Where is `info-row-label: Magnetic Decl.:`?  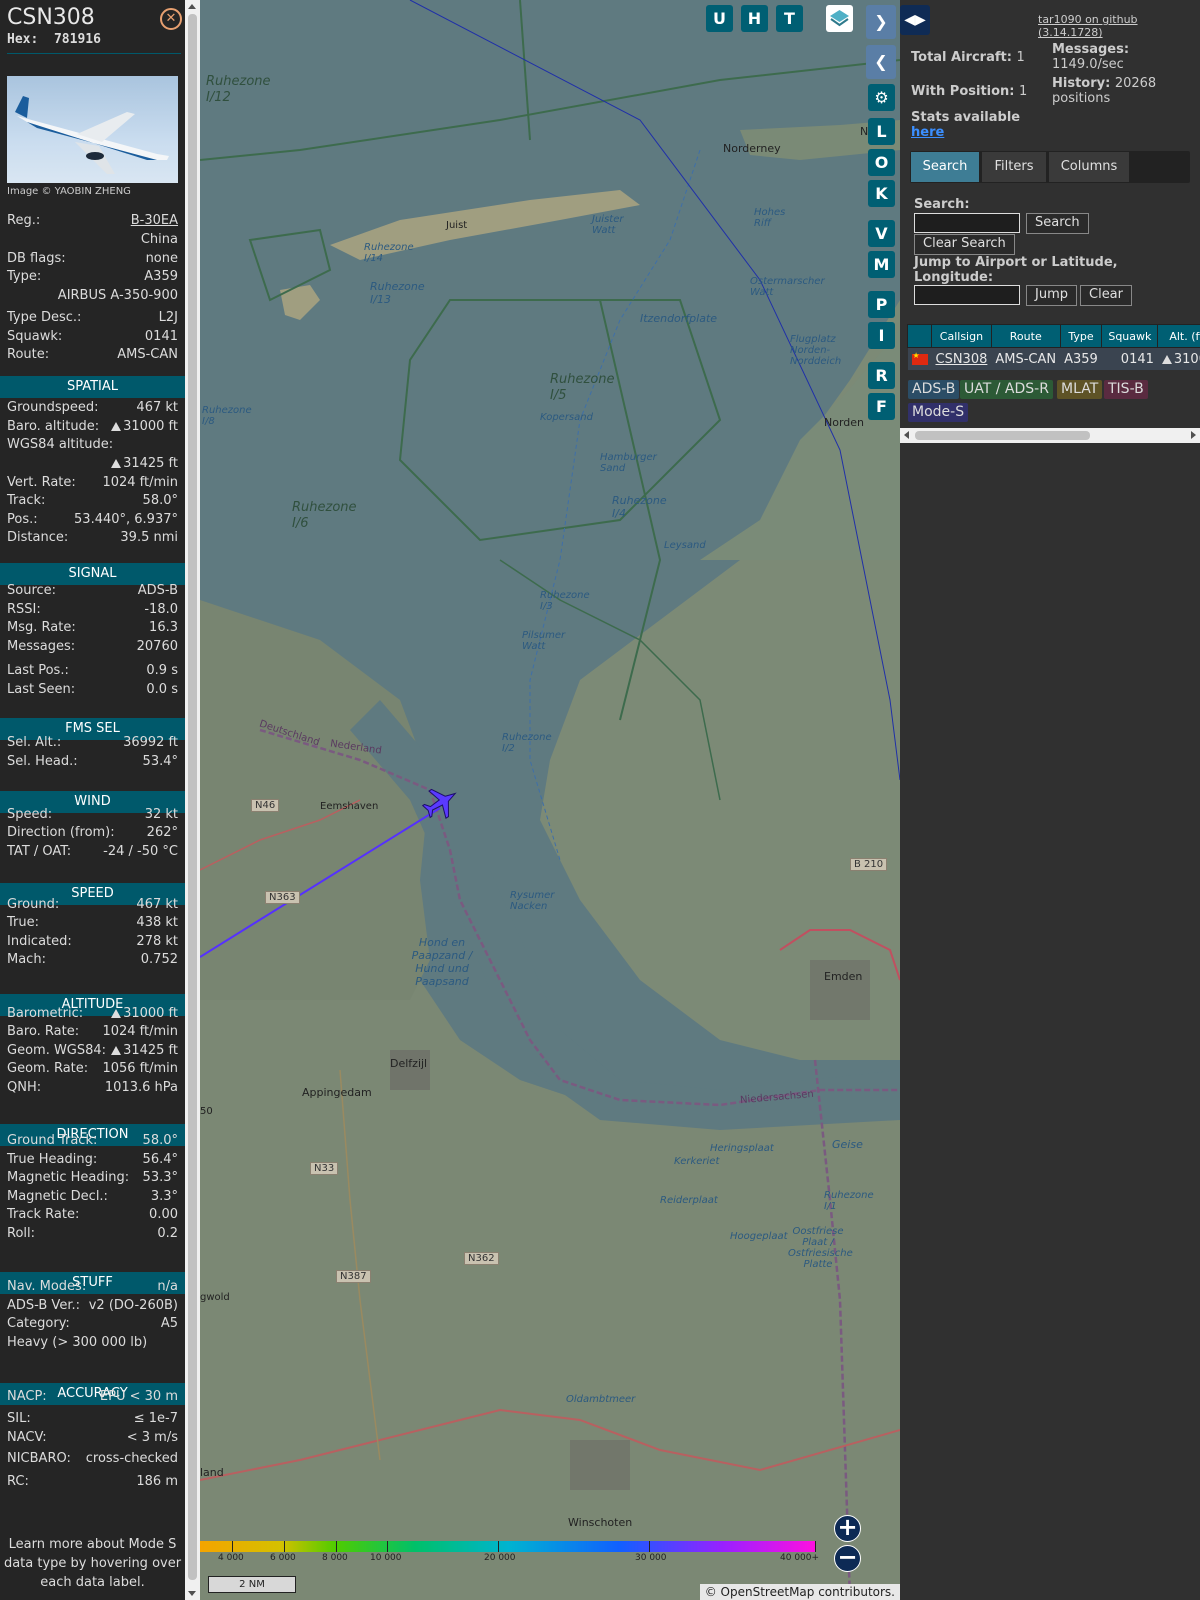 info-row-label: Magnetic Decl.: is located at coordinates (57, 1196).